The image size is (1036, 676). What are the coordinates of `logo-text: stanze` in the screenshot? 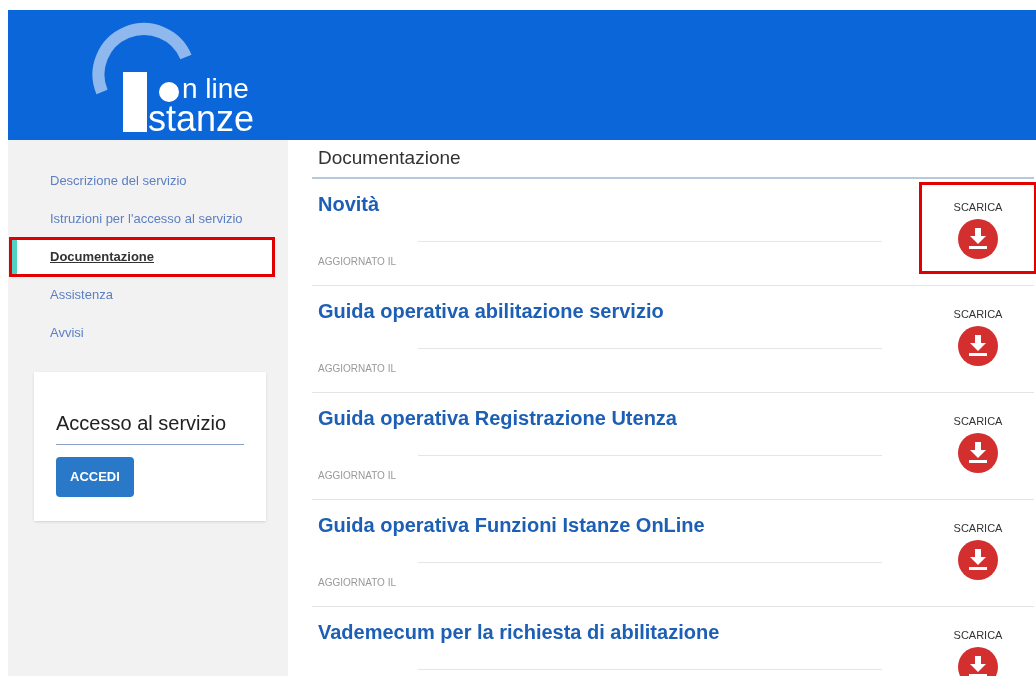 It's located at (201, 119).